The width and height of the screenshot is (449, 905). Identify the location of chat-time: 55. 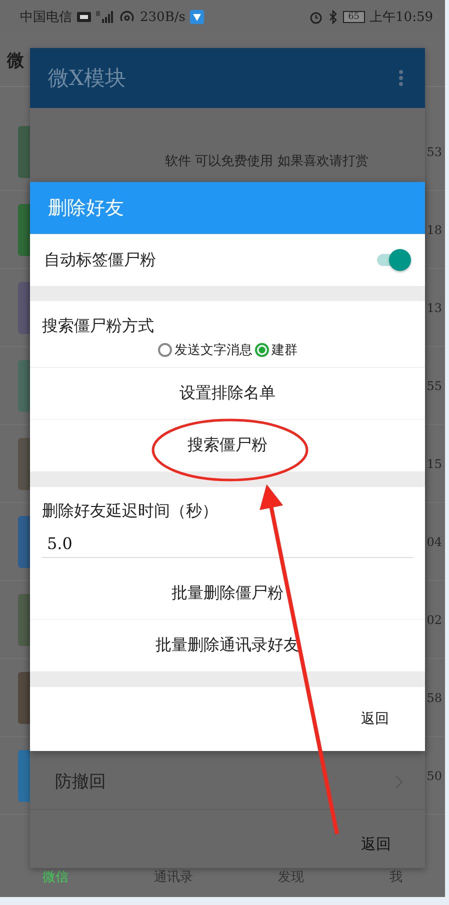
(434, 385).